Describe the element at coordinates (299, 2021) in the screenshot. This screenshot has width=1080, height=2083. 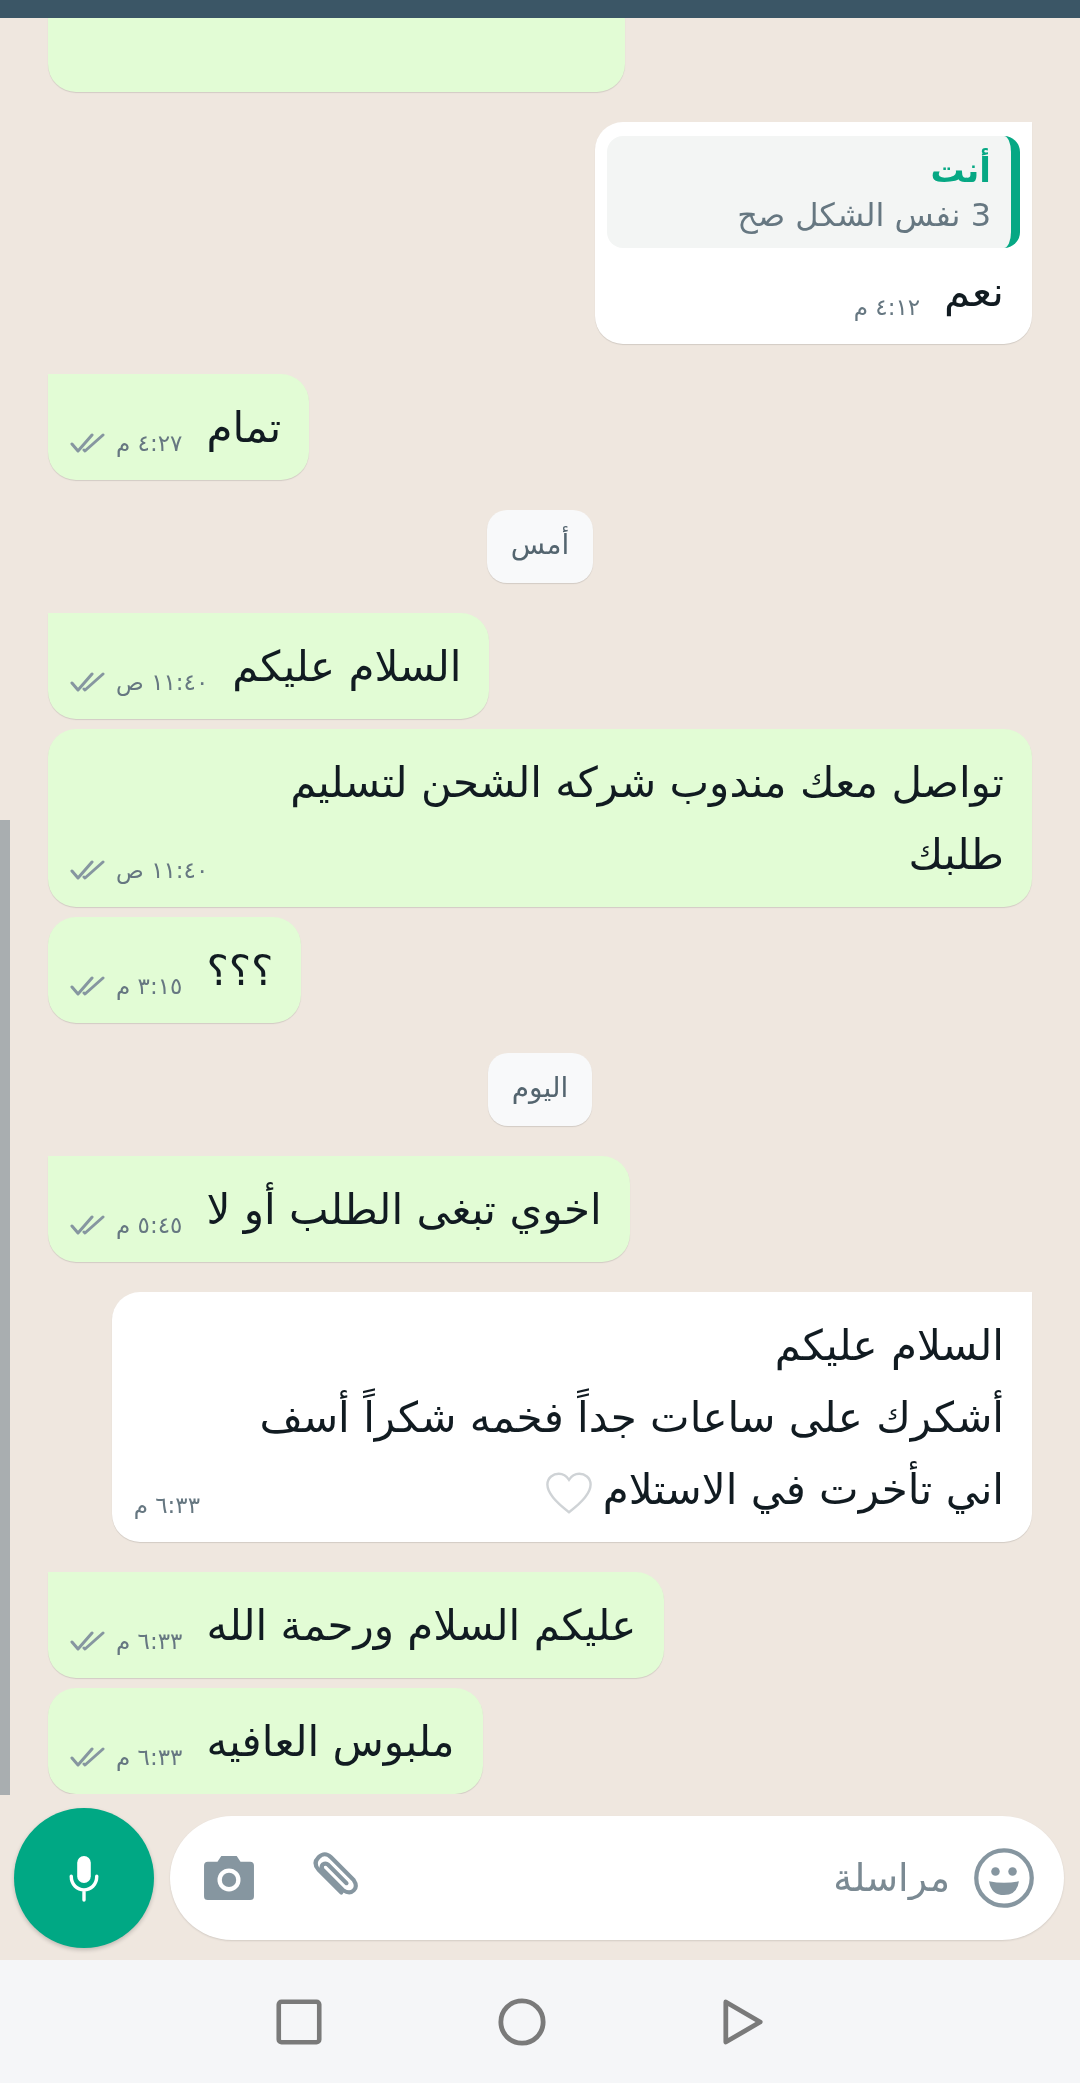
I see `recents-icon` at that location.